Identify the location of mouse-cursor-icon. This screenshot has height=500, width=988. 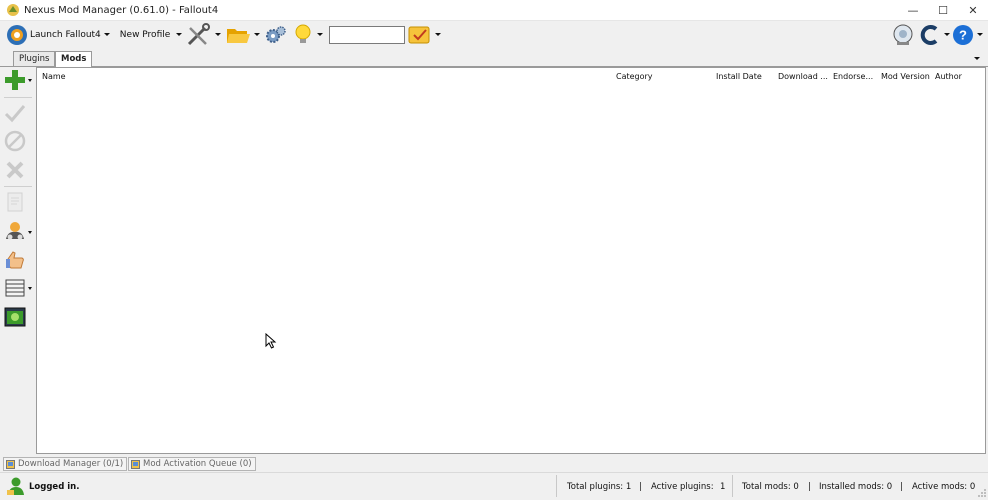
(271, 341).